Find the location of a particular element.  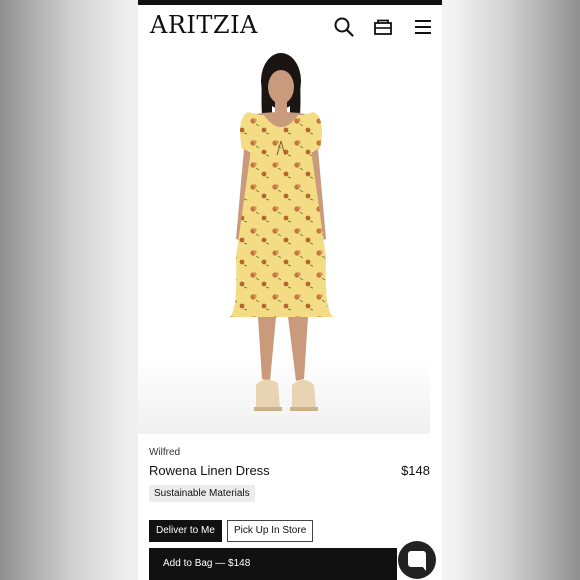

chat-button is located at coordinates (417, 560).